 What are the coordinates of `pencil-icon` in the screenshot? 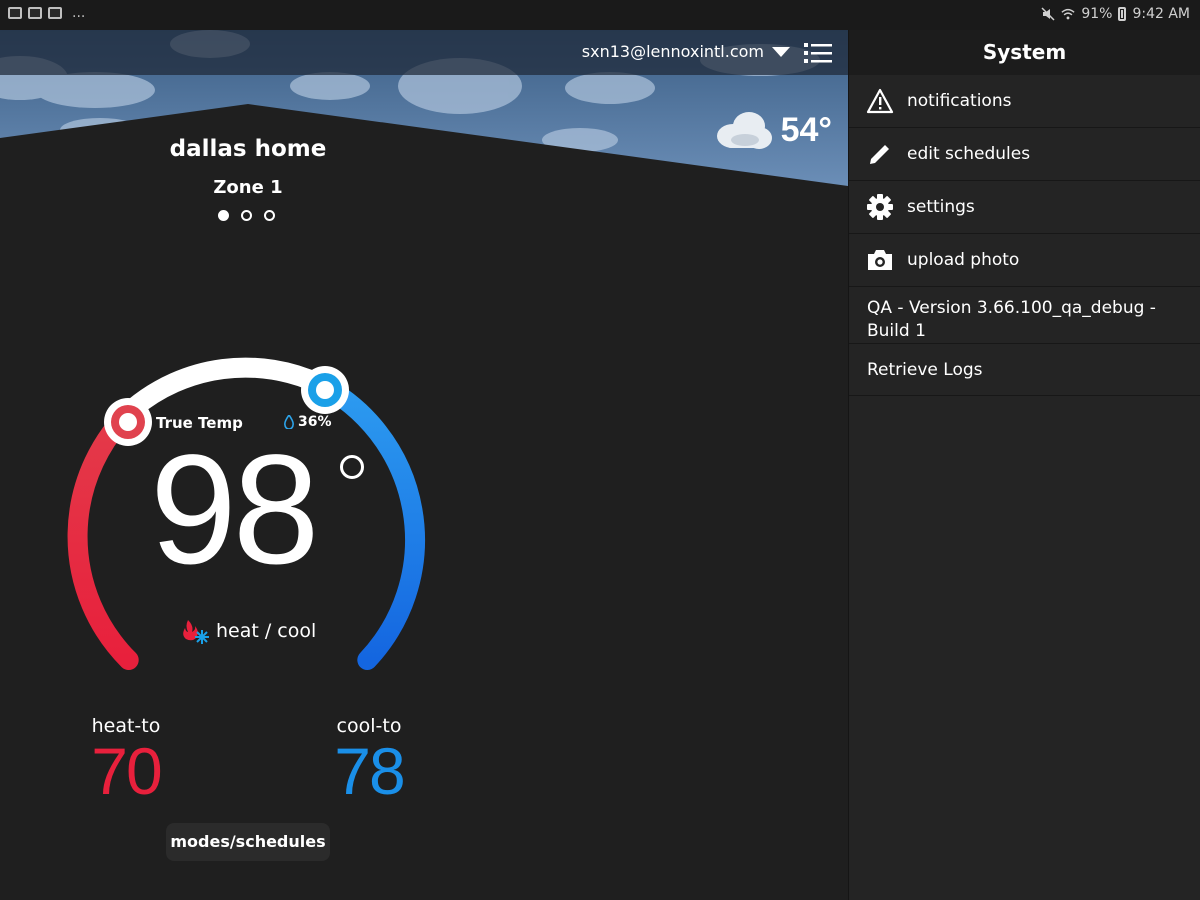 It's located at (880, 154).